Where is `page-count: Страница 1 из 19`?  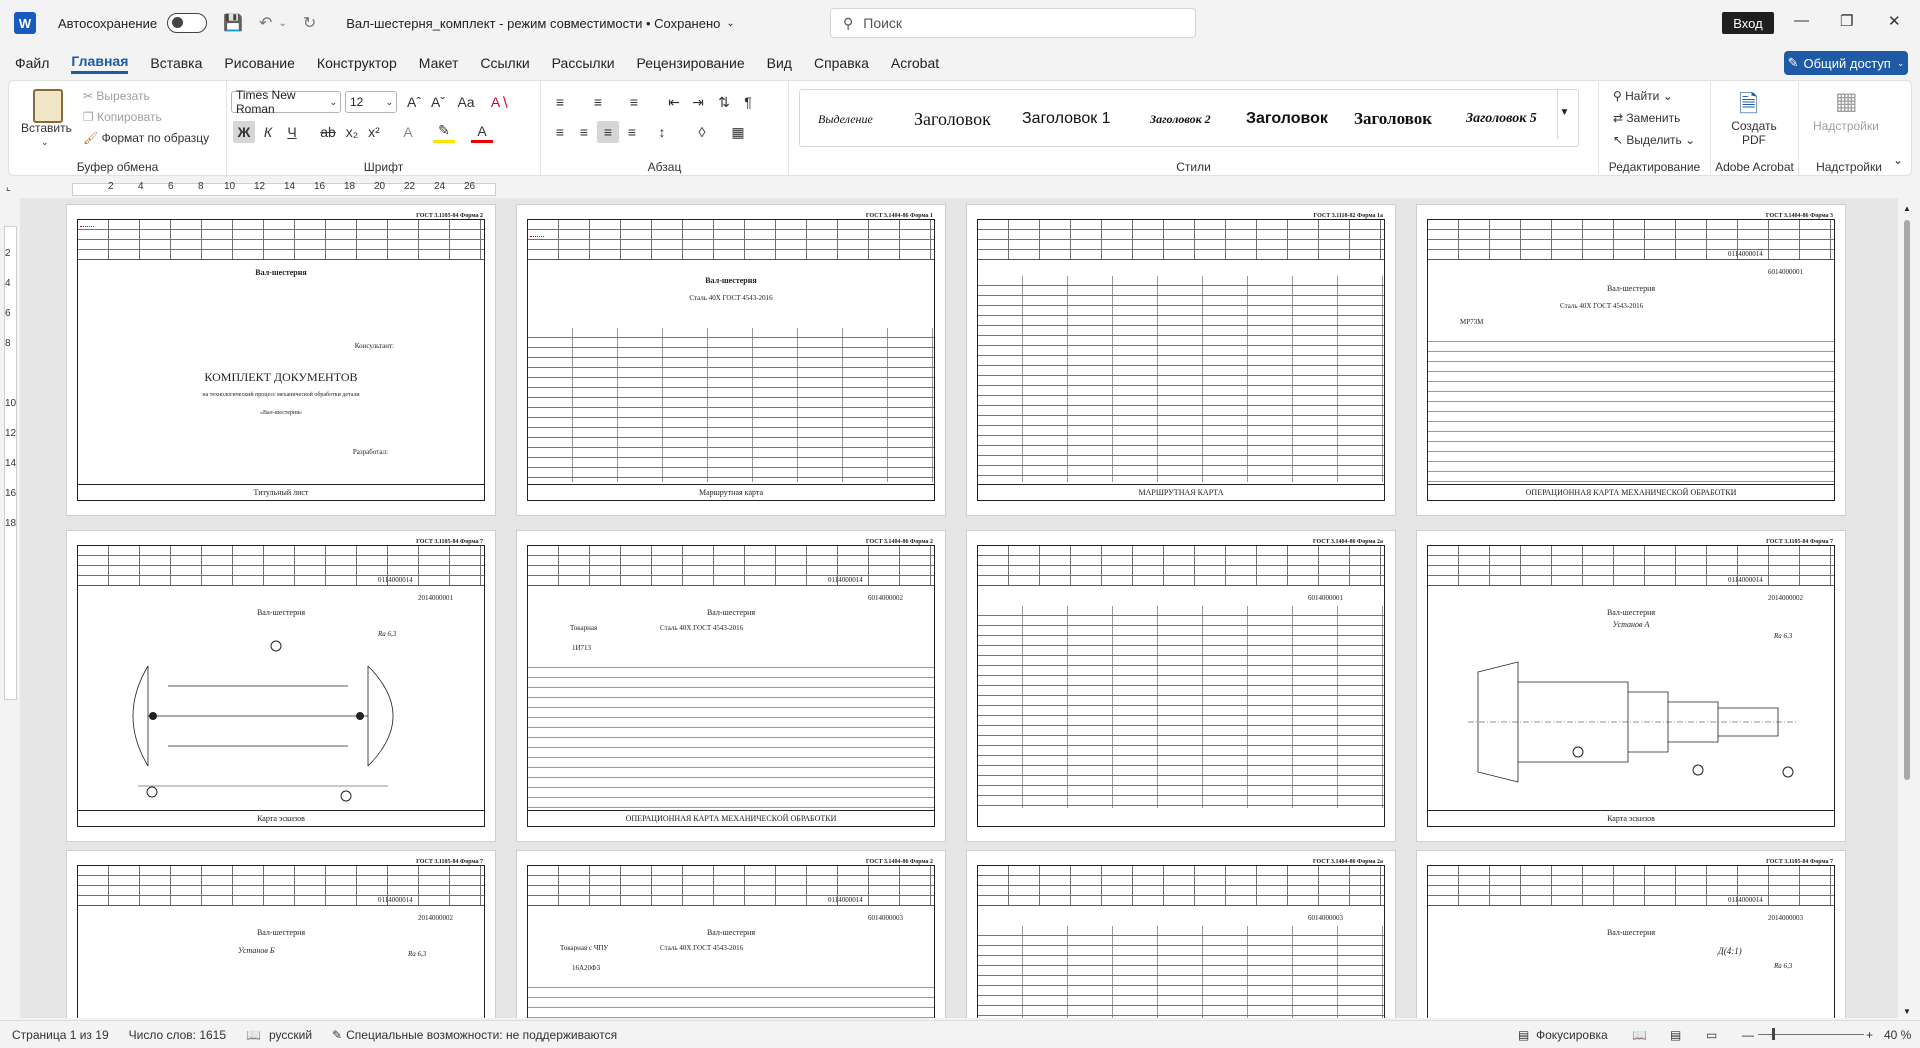
page-count: Страница 1 из 19 is located at coordinates (60, 1035).